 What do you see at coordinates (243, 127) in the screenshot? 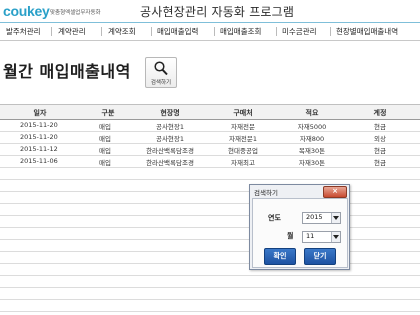
I see `cell-vendor: 자재전문` at bounding box center [243, 127].